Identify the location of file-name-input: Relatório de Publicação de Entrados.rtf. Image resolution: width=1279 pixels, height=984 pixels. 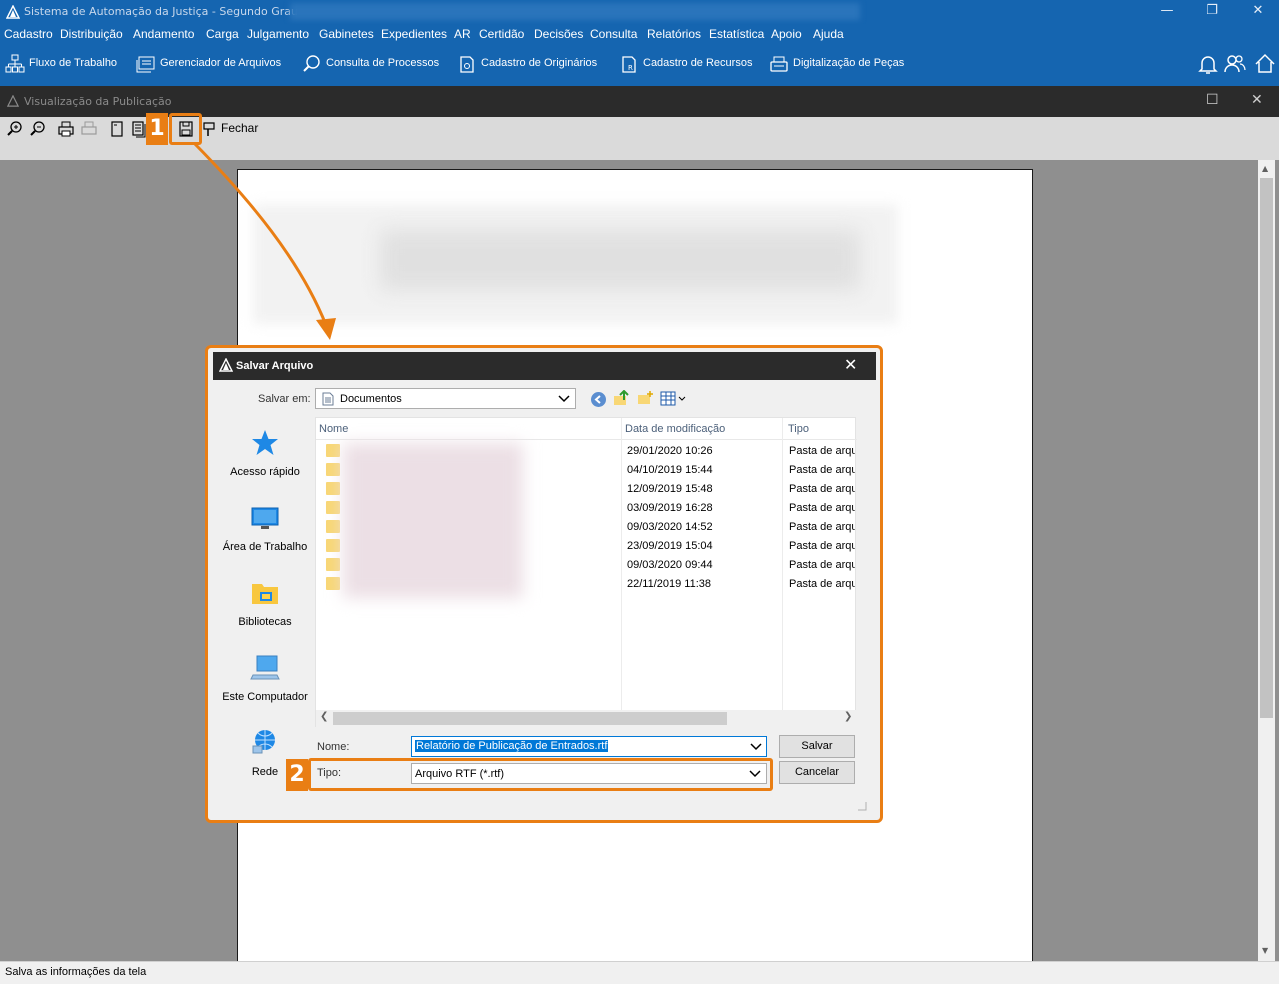
(589, 746).